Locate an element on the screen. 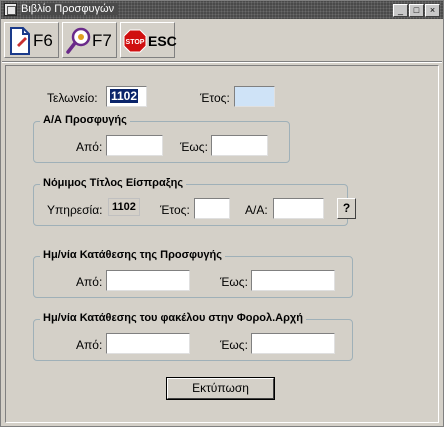  date-prosfygis-title: Ημ/νία Κατάθεσης της Προσφυγής is located at coordinates (132, 255).